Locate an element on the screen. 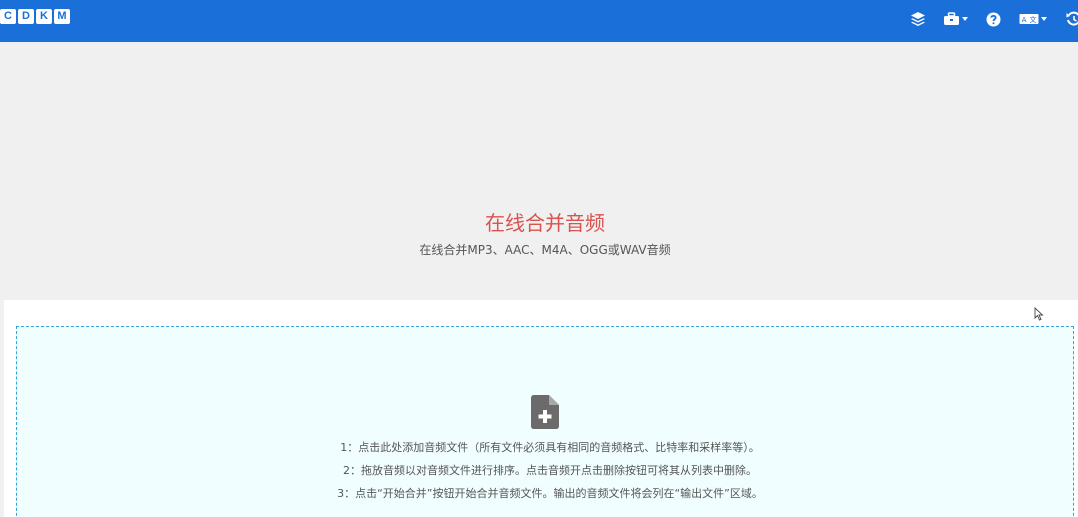  svg-text: 文 is located at coordinates (1033, 19).